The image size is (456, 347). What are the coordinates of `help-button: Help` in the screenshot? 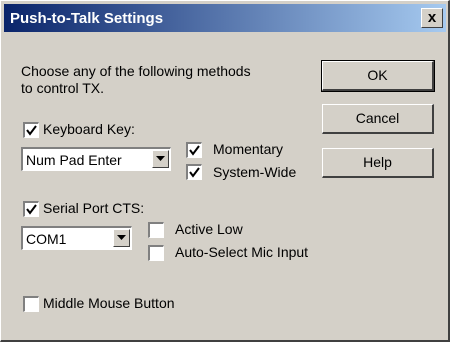 It's located at (378, 163).